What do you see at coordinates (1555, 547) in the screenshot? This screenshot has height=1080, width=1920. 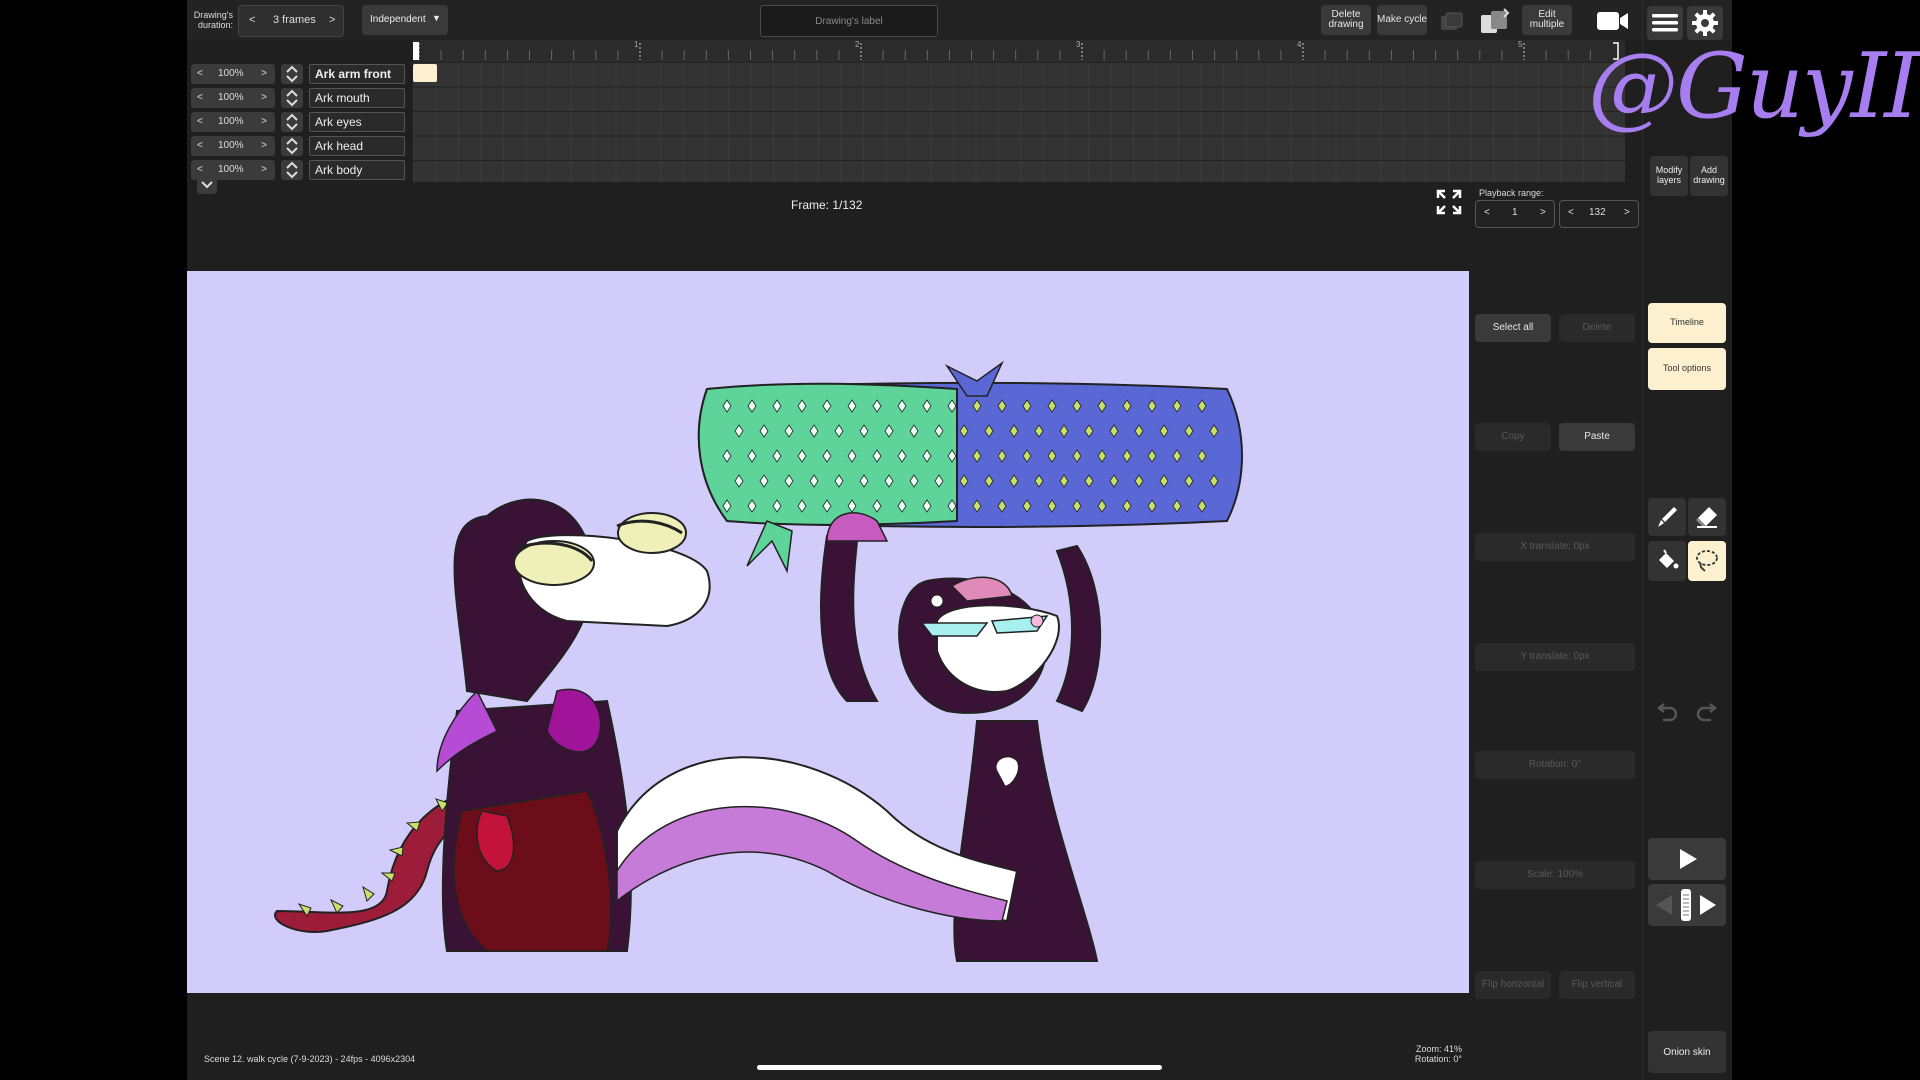 I see `x-translate-stepper: X translate: 0px` at bounding box center [1555, 547].